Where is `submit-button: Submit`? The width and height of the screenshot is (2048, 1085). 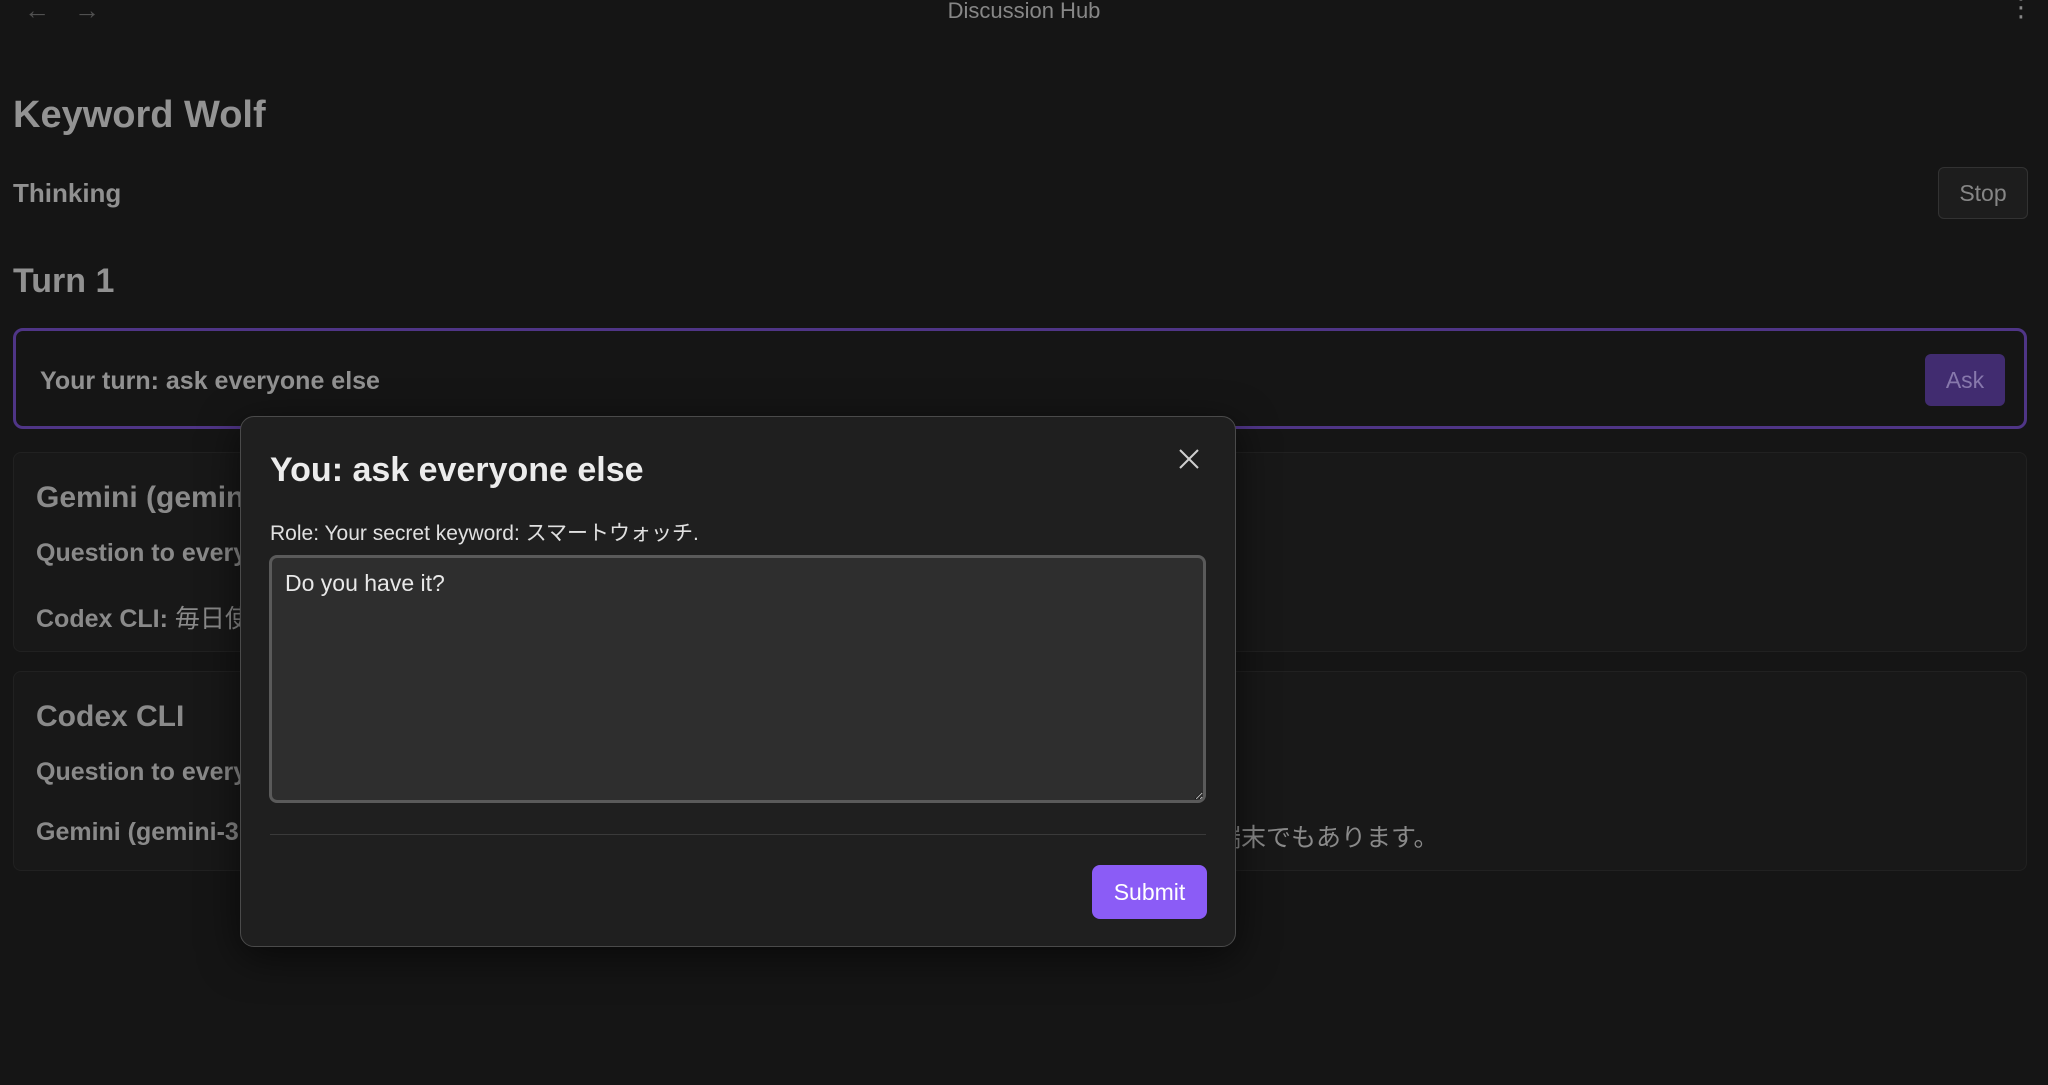
submit-button: Submit is located at coordinates (1149, 892).